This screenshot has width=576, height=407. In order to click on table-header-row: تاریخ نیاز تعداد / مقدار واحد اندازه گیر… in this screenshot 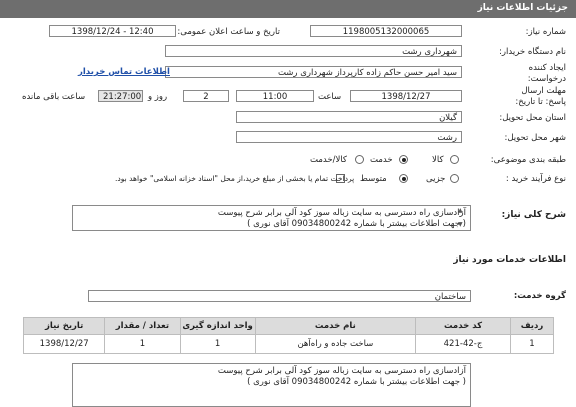, I will do `click(288, 326)`.